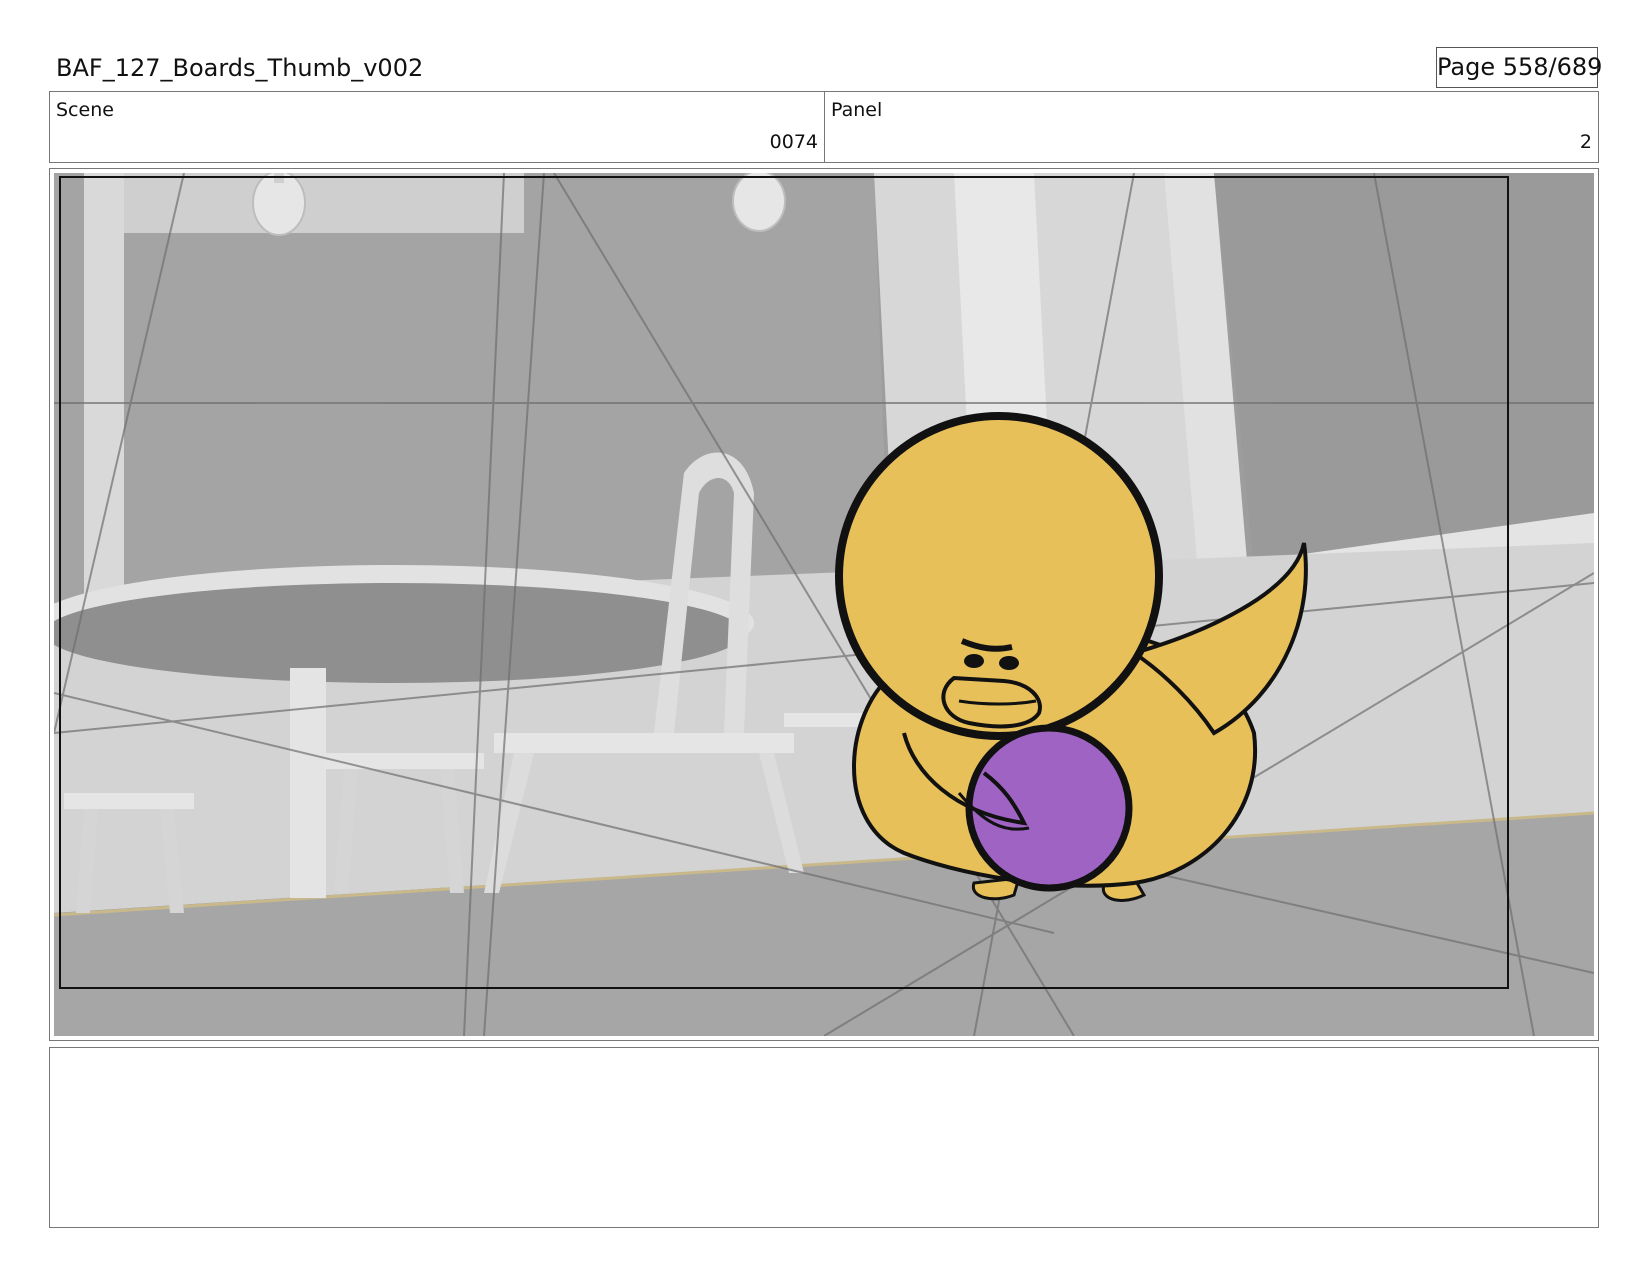 The image size is (1650, 1275). Describe the element at coordinates (824, 1137) in the screenshot. I see `notes-area` at that location.